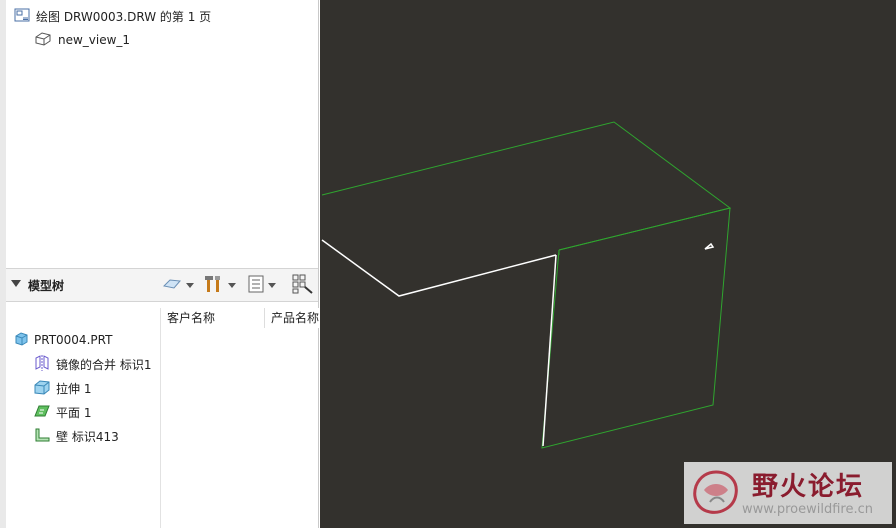 The width and height of the screenshot is (896, 528). Describe the element at coordinates (807, 509) in the screenshot. I see `watermark-url: www.proewildfire.cn` at that location.